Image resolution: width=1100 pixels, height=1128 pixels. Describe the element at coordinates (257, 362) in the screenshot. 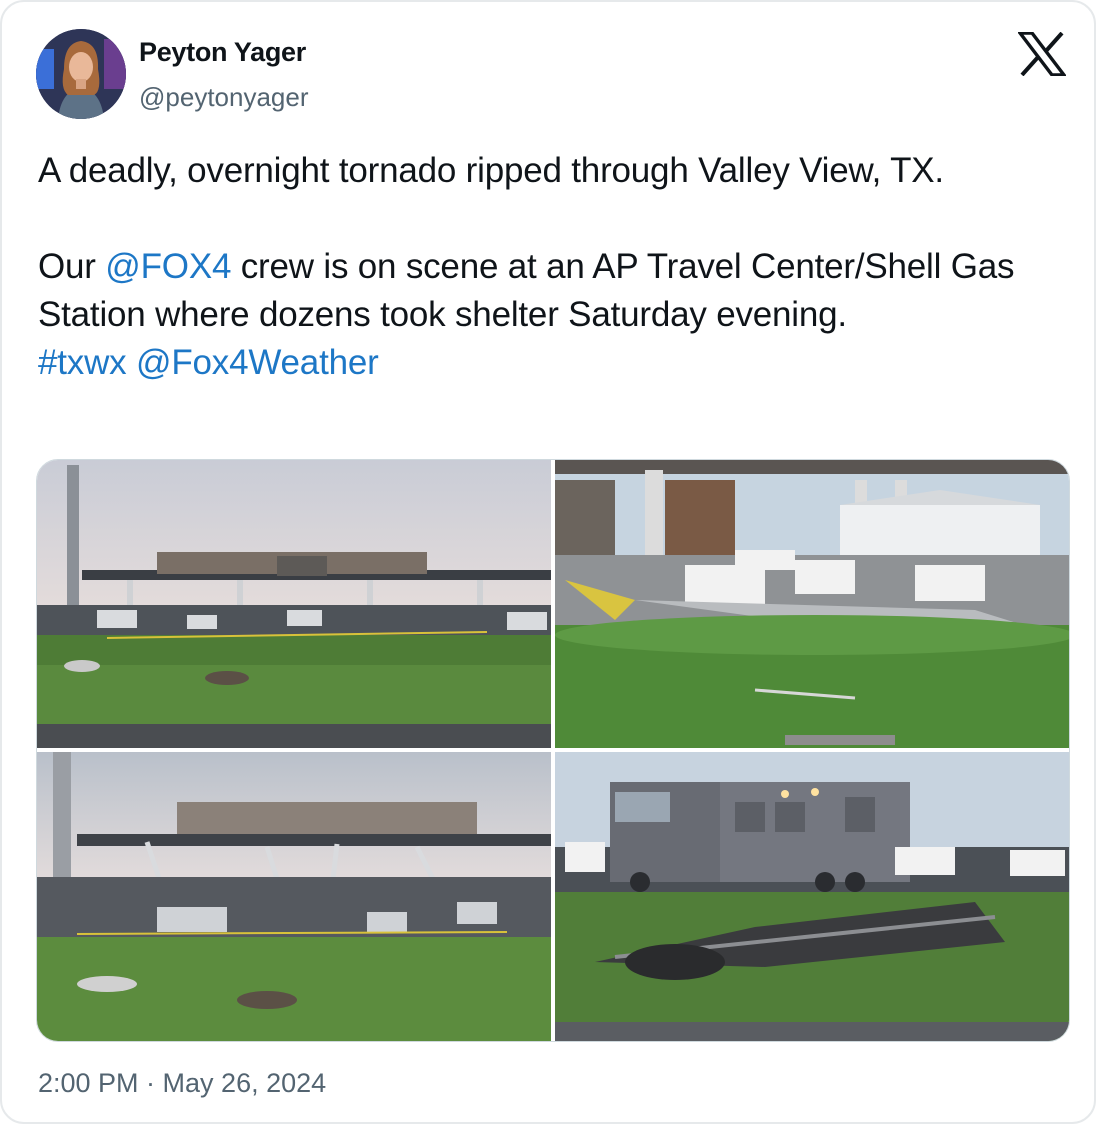

I see `mention-fox4weather-link: @Fox4Weather` at that location.